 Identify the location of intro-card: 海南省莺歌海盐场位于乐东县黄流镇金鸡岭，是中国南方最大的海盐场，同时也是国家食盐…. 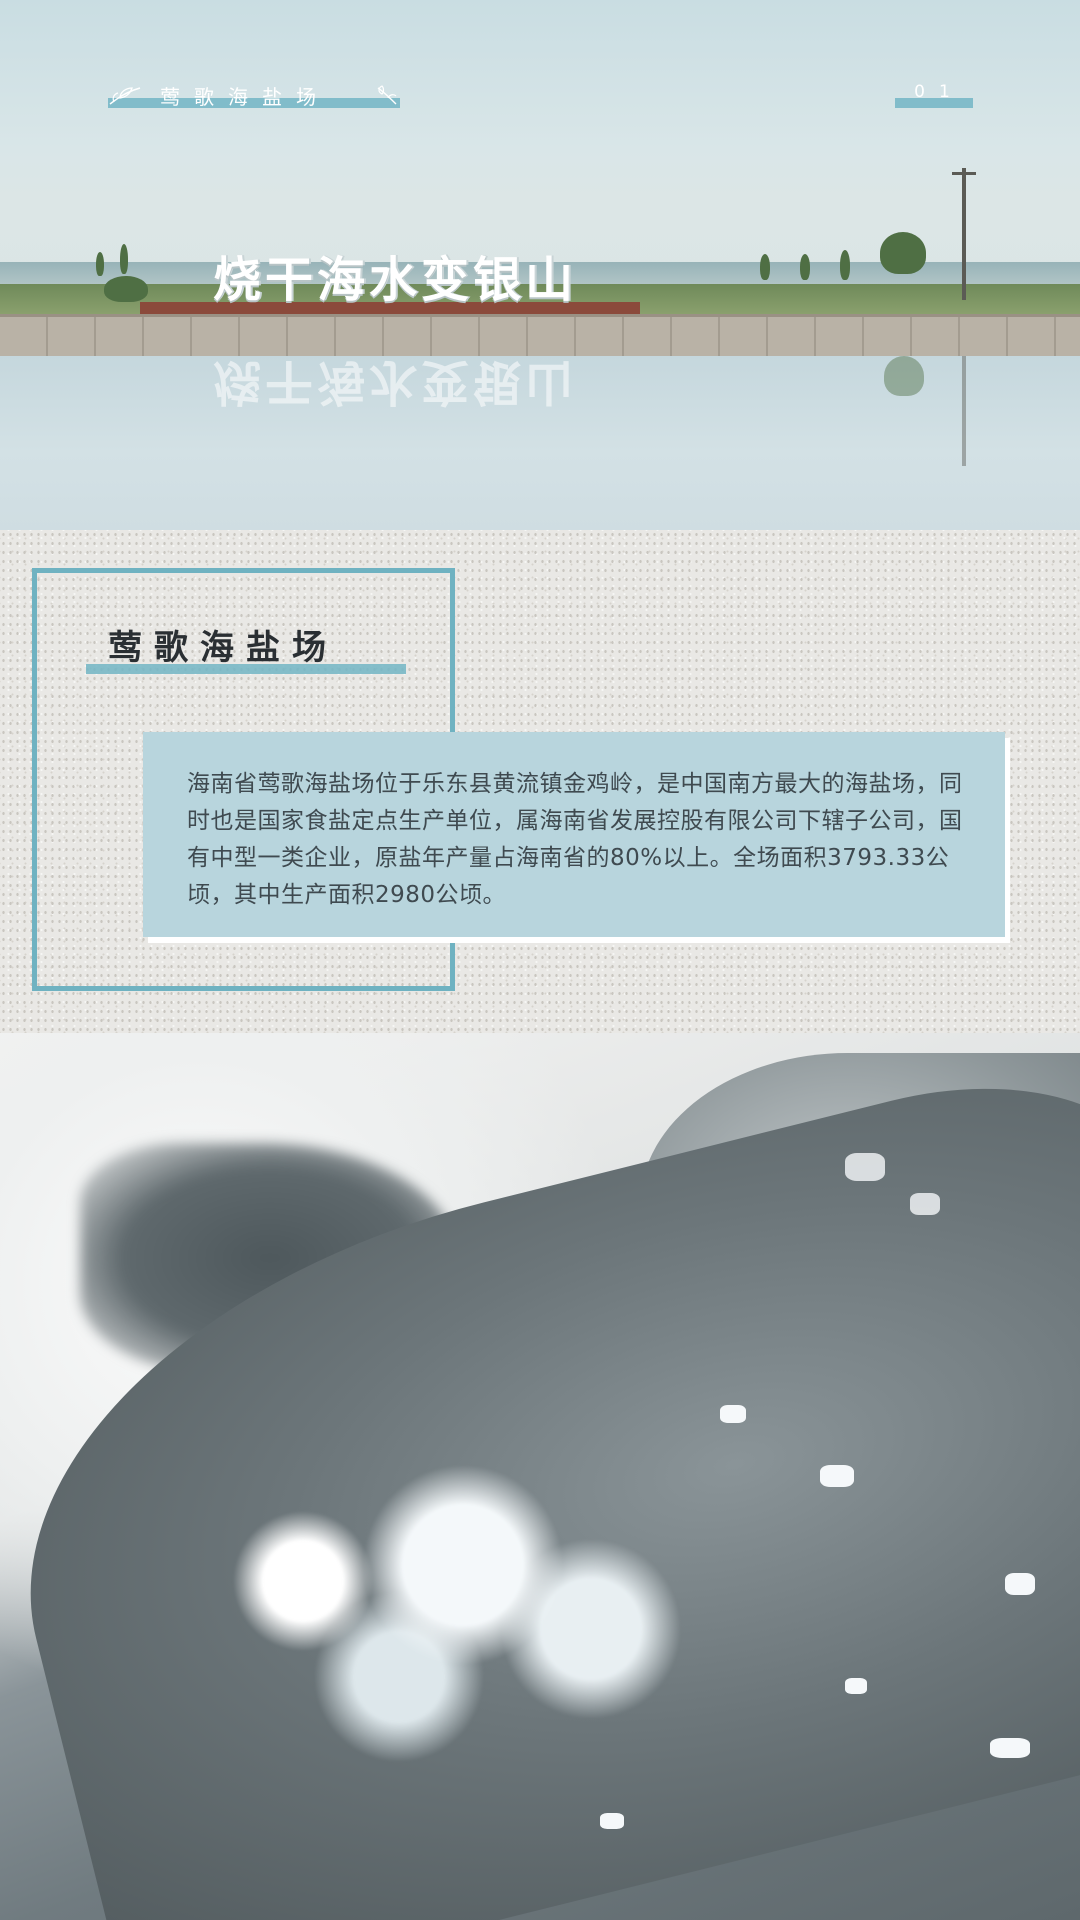
(574, 834).